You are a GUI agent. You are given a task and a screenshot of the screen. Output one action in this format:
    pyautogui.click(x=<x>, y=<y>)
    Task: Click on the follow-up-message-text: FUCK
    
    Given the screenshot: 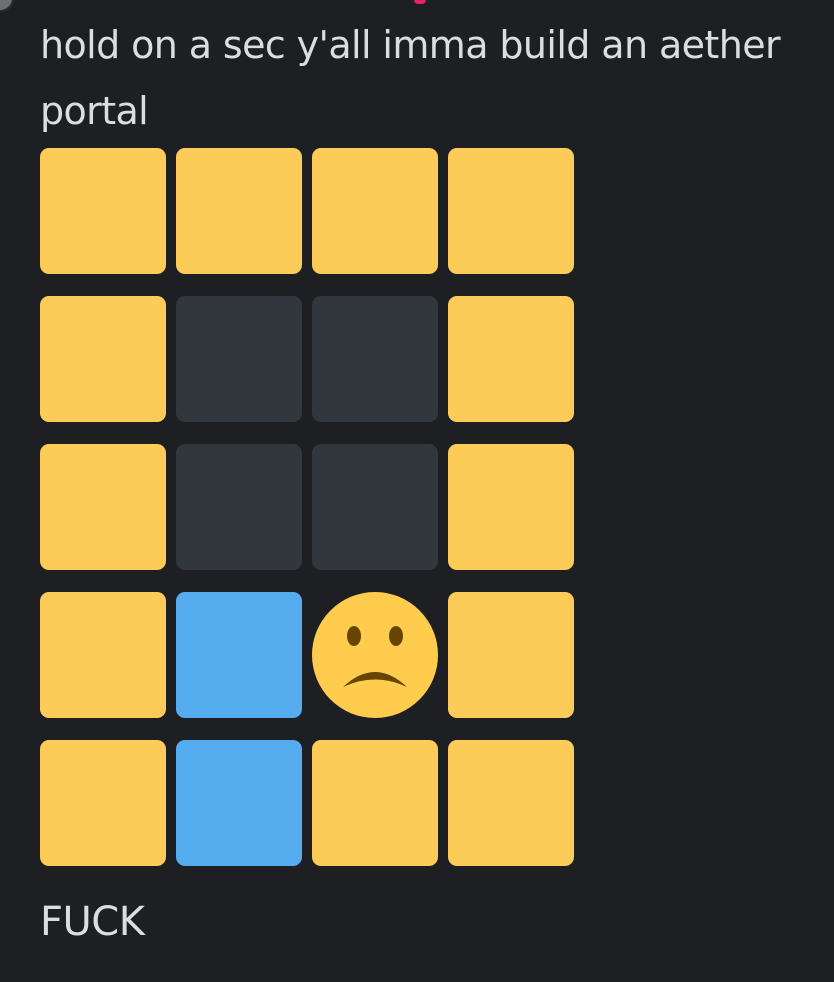 What is the action you would take?
    pyautogui.click(x=92, y=922)
    